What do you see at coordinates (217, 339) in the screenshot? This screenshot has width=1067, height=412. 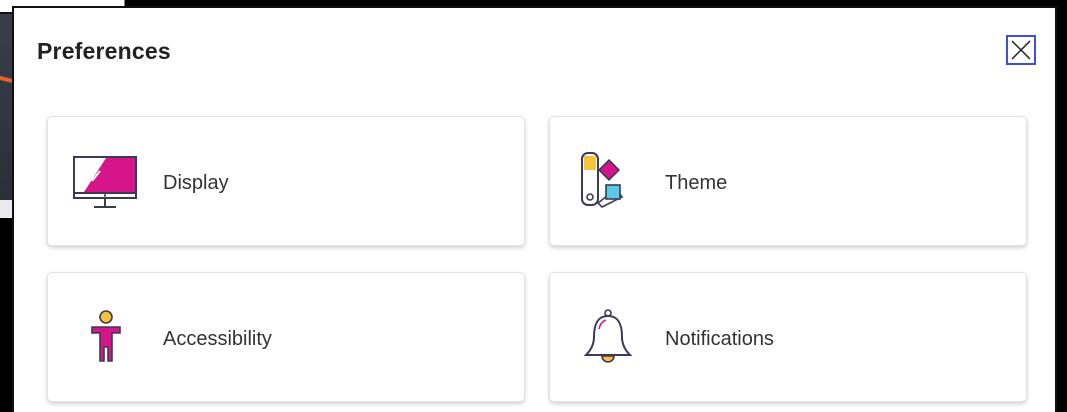 I see `accessibility-label: Accessibility` at bounding box center [217, 339].